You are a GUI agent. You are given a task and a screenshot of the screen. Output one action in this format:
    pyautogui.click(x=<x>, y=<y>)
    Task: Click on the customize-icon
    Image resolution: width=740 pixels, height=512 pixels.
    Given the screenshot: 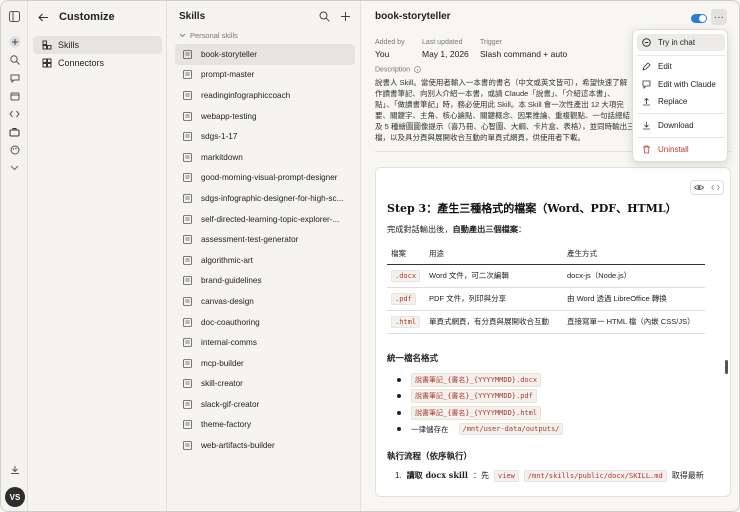 What is the action you would take?
    pyautogui.click(x=14, y=131)
    